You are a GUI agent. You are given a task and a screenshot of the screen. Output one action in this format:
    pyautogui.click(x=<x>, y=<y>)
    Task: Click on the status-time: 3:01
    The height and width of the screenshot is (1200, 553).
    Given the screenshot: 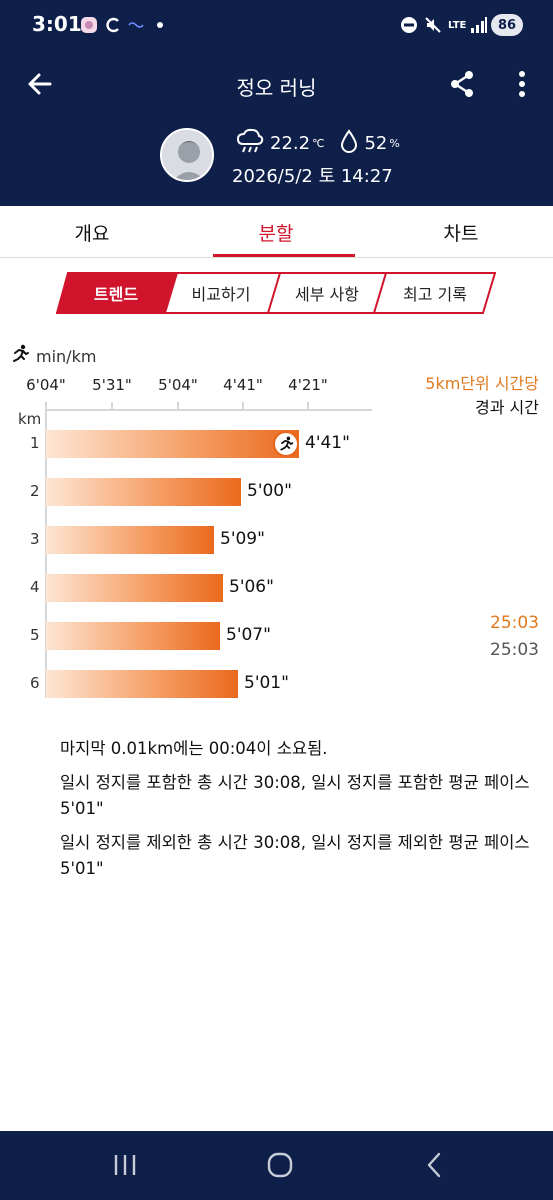 What is the action you would take?
    pyautogui.click(x=57, y=24)
    